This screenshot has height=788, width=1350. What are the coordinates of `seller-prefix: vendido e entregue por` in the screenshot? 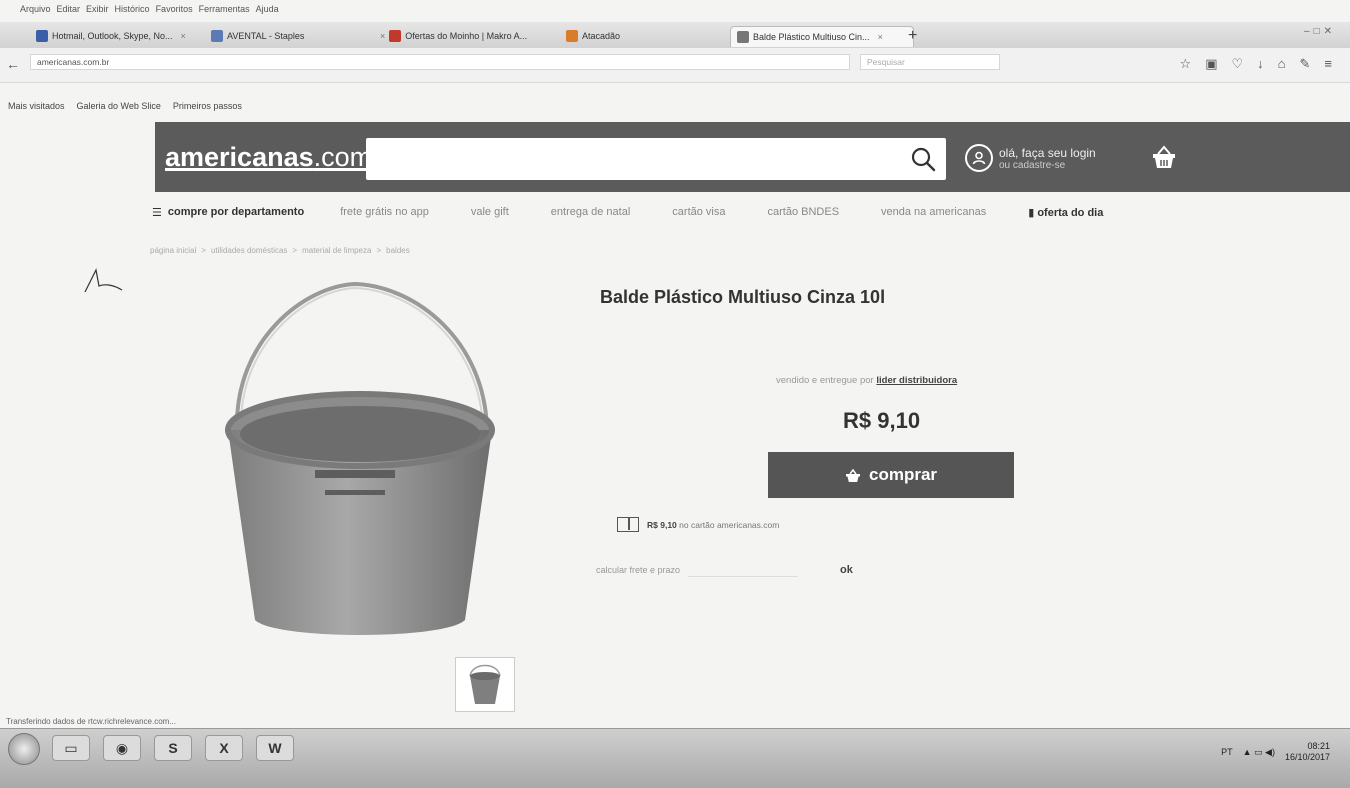 It's located at (825, 380).